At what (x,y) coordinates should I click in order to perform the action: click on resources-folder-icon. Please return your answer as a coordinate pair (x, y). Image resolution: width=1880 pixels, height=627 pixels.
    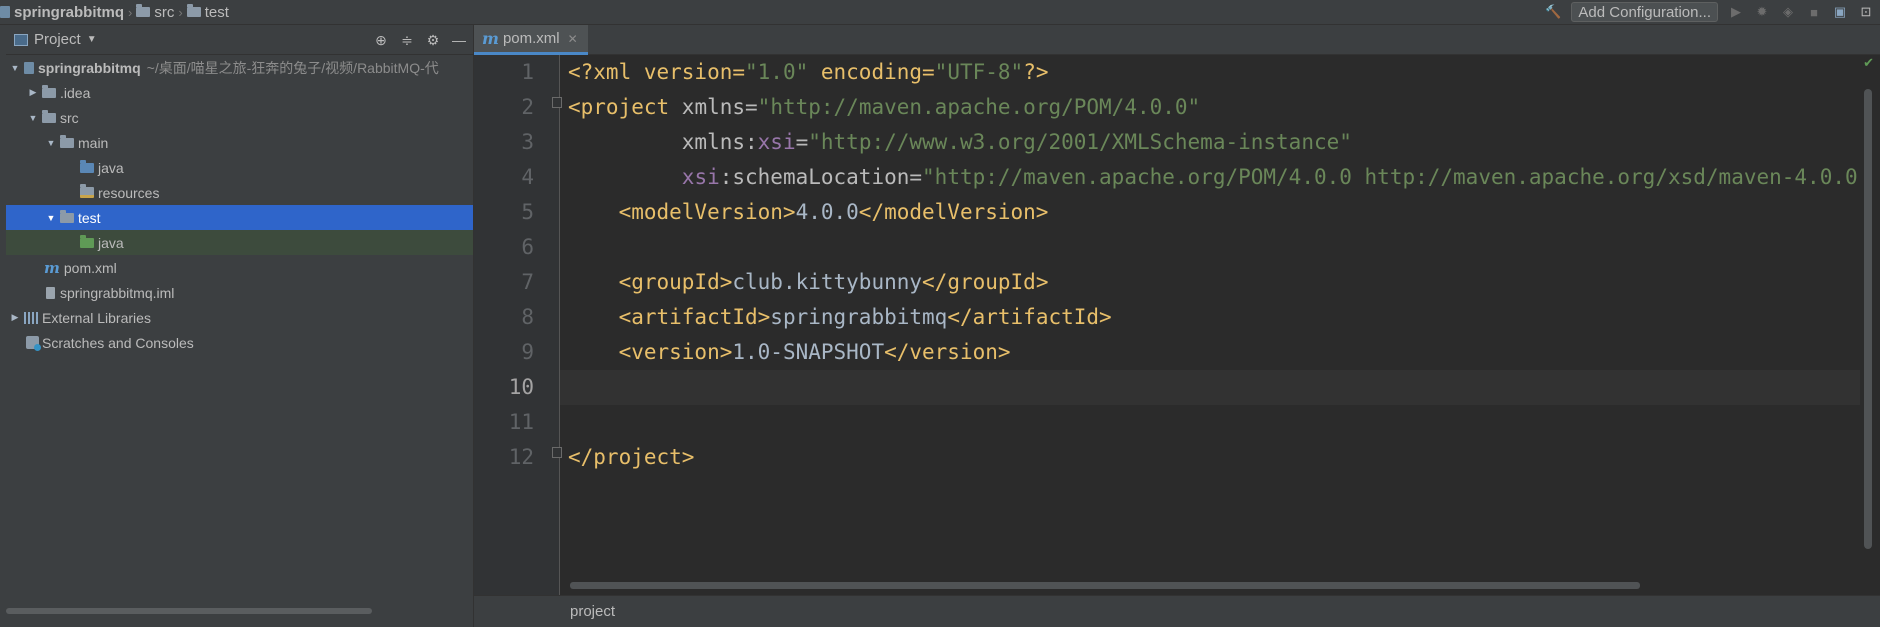
    Looking at the image, I should click on (87, 191).